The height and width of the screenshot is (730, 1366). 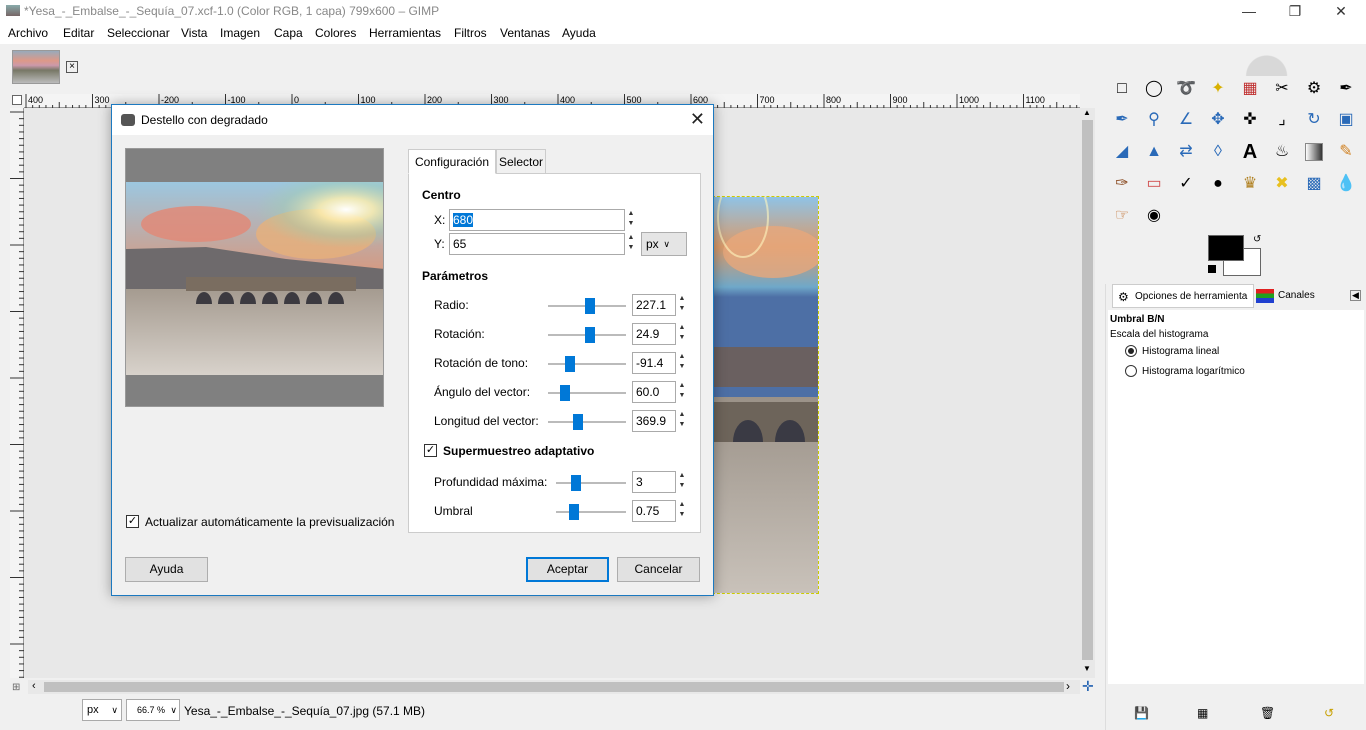 I want to click on ok-button: Aceptar, so click(x=567, y=569).